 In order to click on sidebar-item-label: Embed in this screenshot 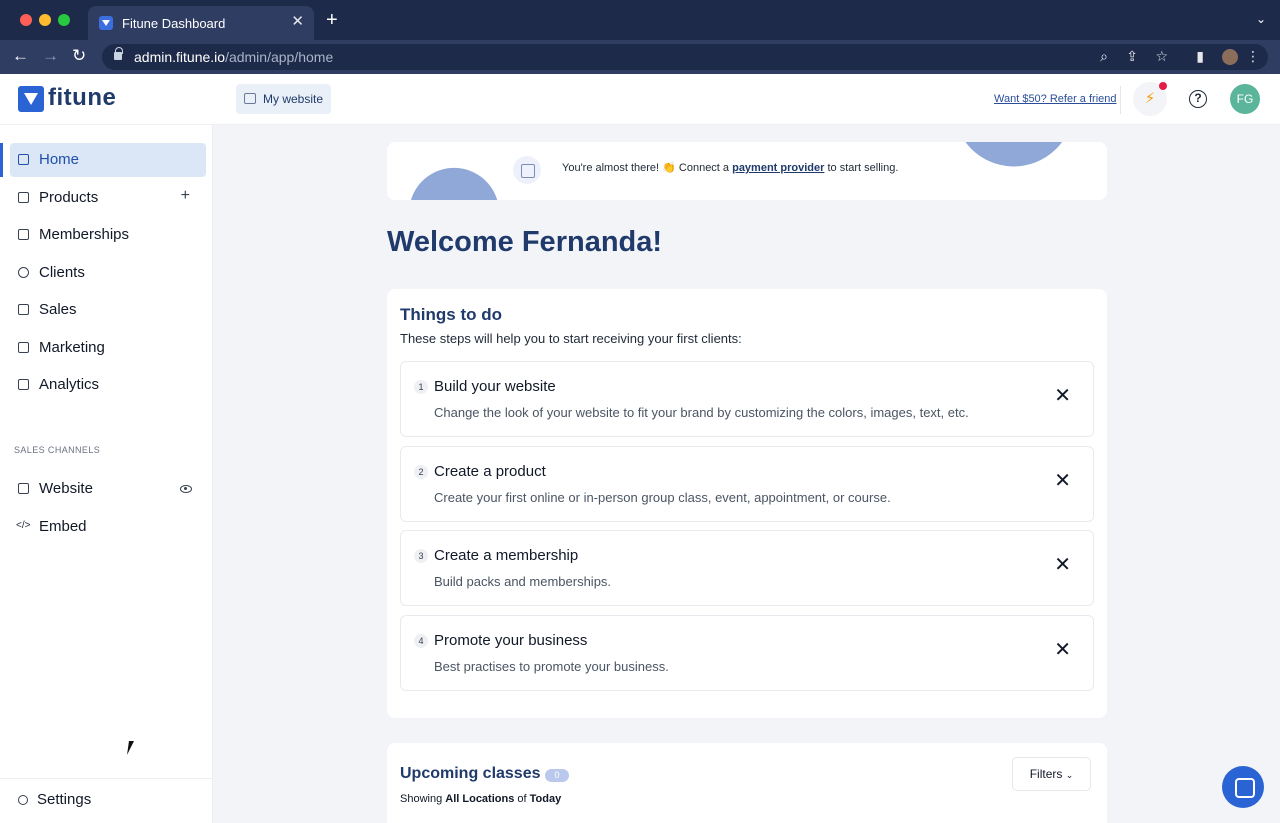, I will do `click(63, 526)`.